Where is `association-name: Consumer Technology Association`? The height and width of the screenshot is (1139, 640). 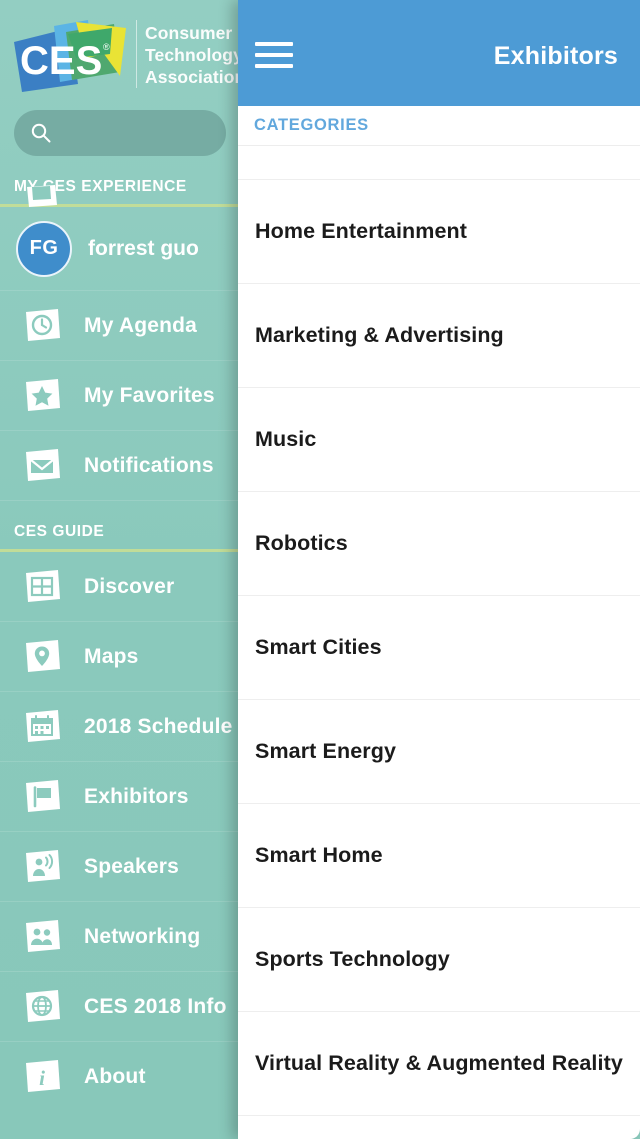 association-name: Consumer Technology Association is located at coordinates (192, 51).